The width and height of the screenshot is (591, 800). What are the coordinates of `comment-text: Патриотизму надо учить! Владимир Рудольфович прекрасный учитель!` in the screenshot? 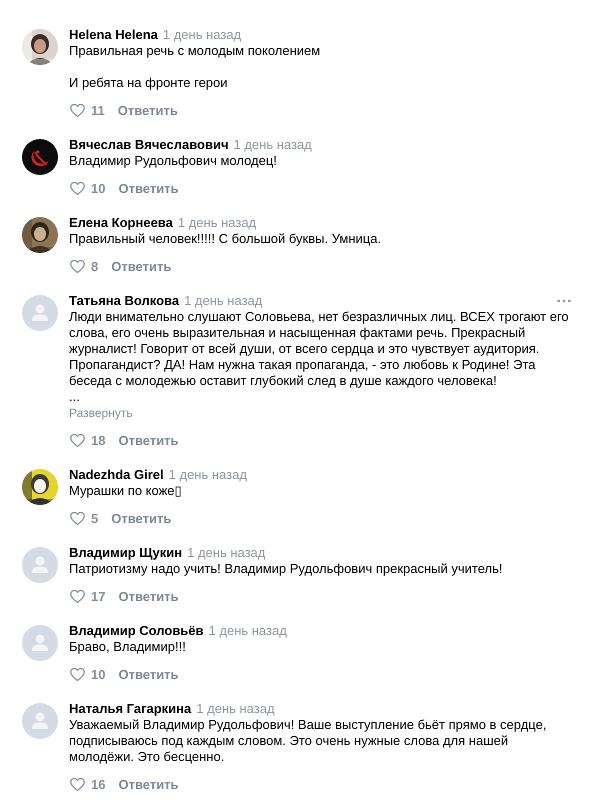 It's located at (286, 569).